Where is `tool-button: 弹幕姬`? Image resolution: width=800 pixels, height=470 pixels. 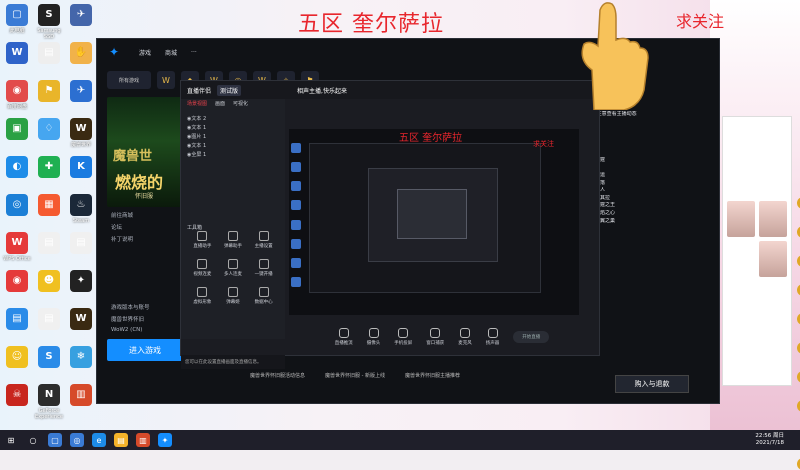
tool-button: 弹幕姬 is located at coordinates (233, 296).